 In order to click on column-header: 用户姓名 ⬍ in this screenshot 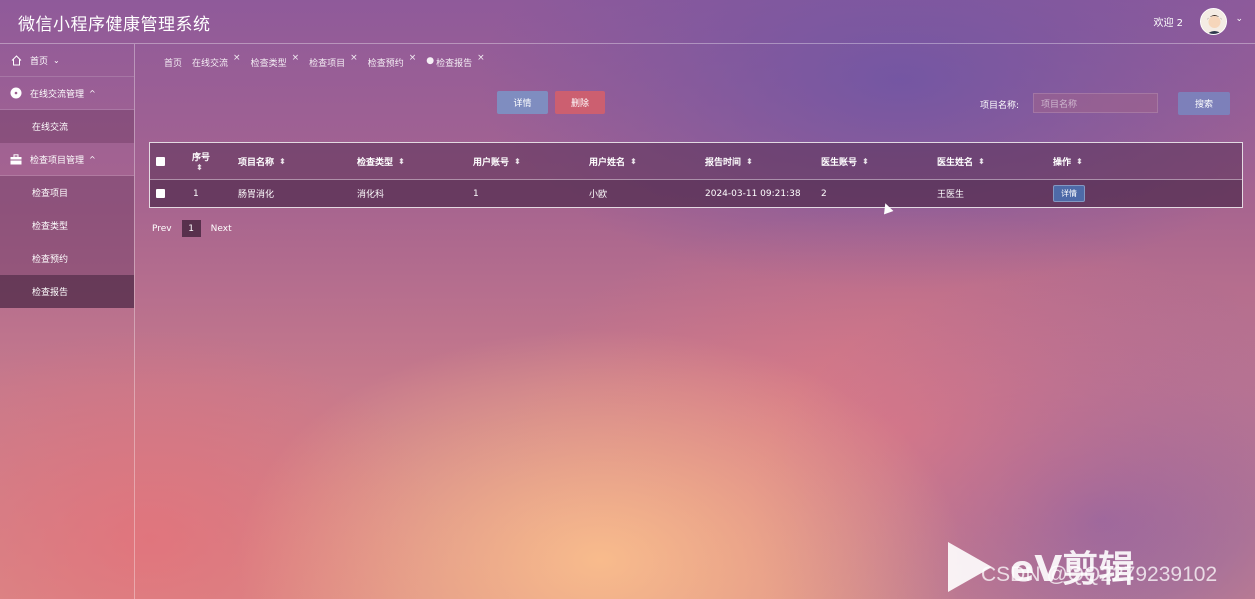, I will do `click(613, 161)`.